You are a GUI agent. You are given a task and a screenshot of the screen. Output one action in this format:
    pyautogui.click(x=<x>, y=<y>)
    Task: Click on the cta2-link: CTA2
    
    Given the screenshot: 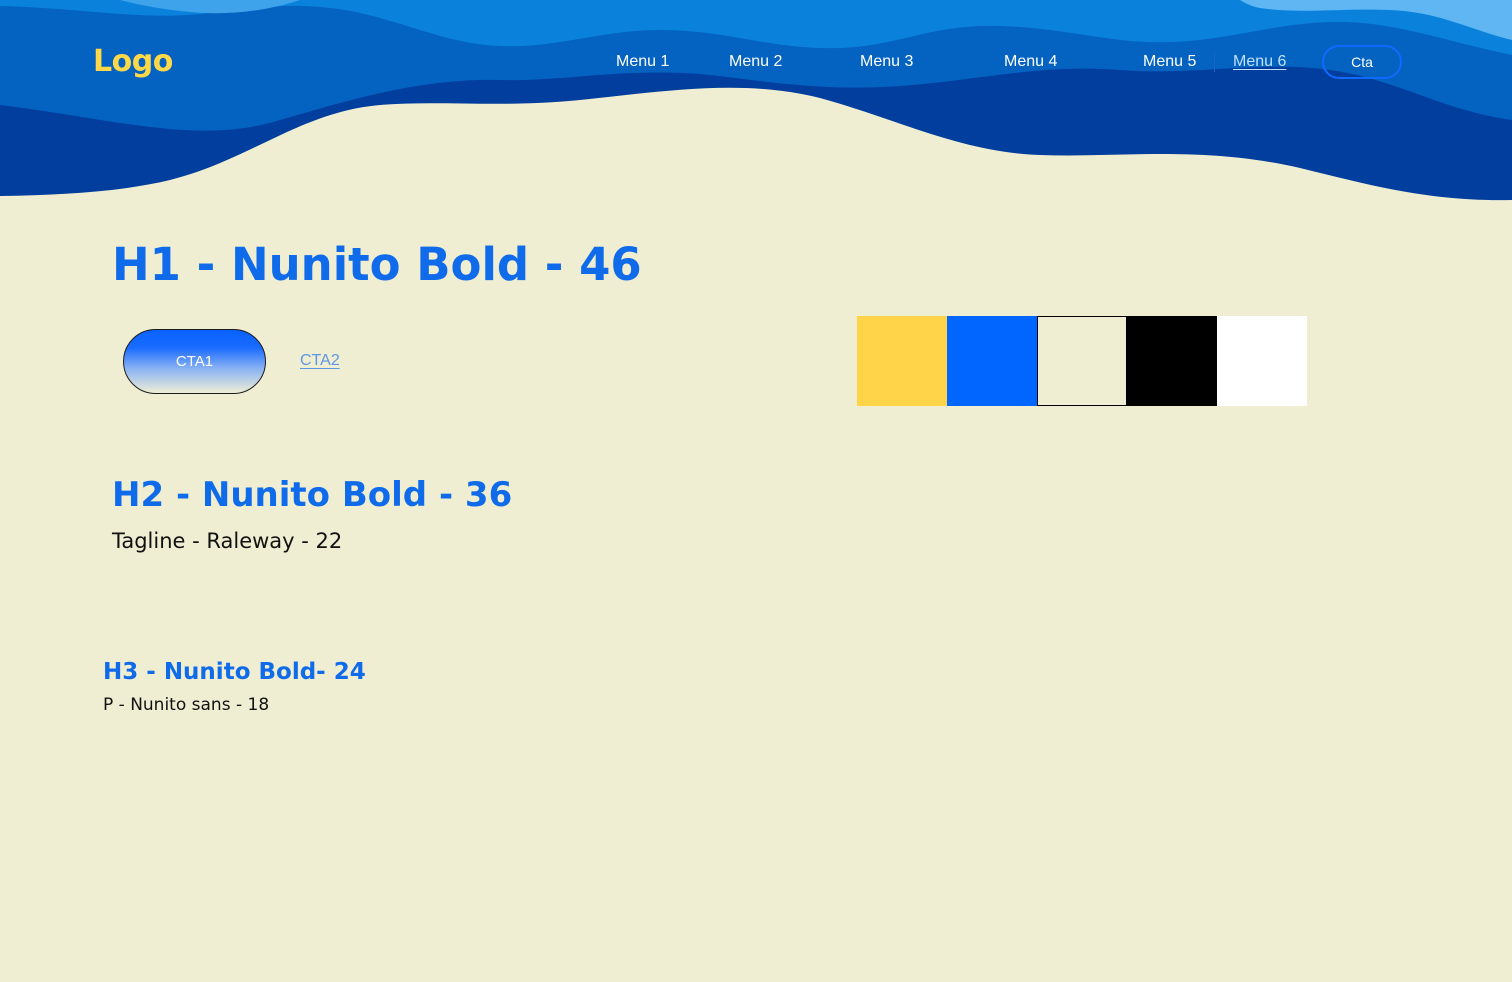 What is the action you would take?
    pyautogui.click(x=320, y=361)
    